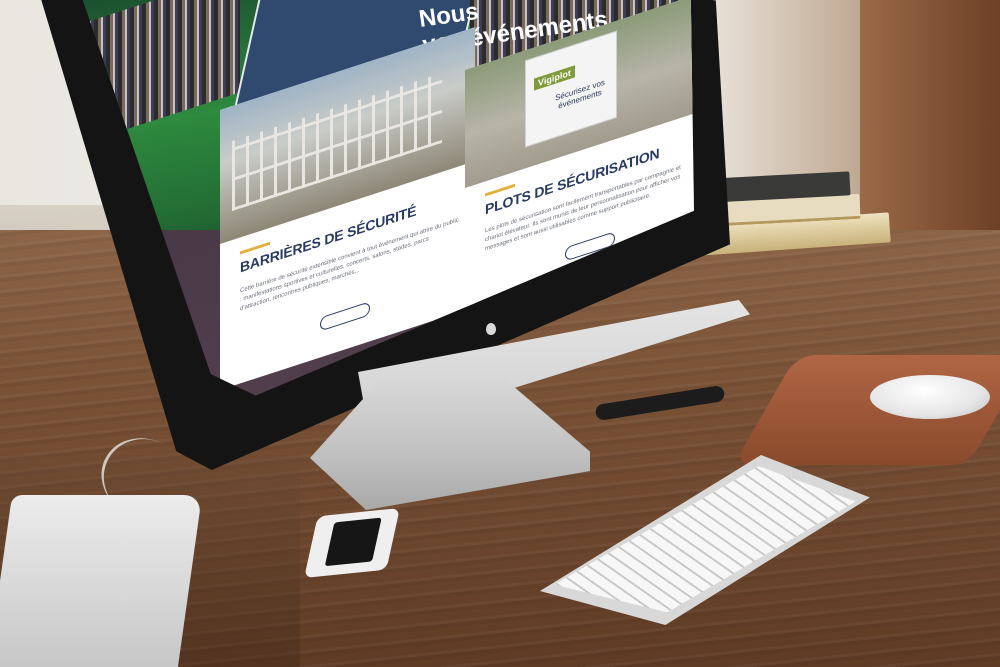 The width and height of the screenshot is (1000, 667). What do you see at coordinates (345, 316) in the screenshot?
I see `card-more-button` at bounding box center [345, 316].